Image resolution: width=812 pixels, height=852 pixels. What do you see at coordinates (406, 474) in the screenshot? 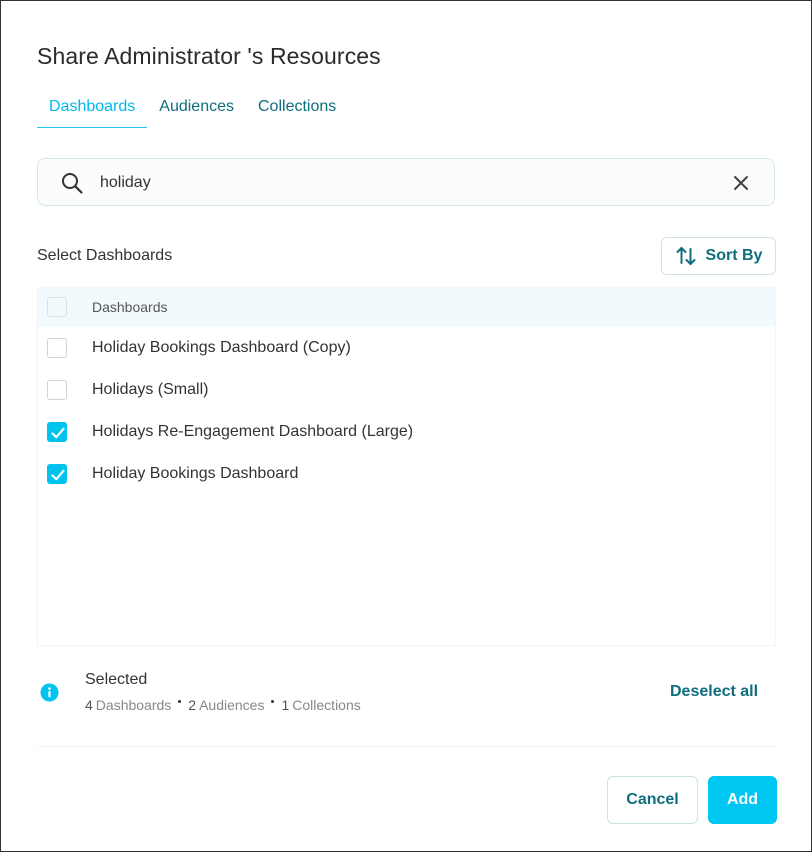
I see `list-item: Holiday Bookings Dashboard` at bounding box center [406, 474].